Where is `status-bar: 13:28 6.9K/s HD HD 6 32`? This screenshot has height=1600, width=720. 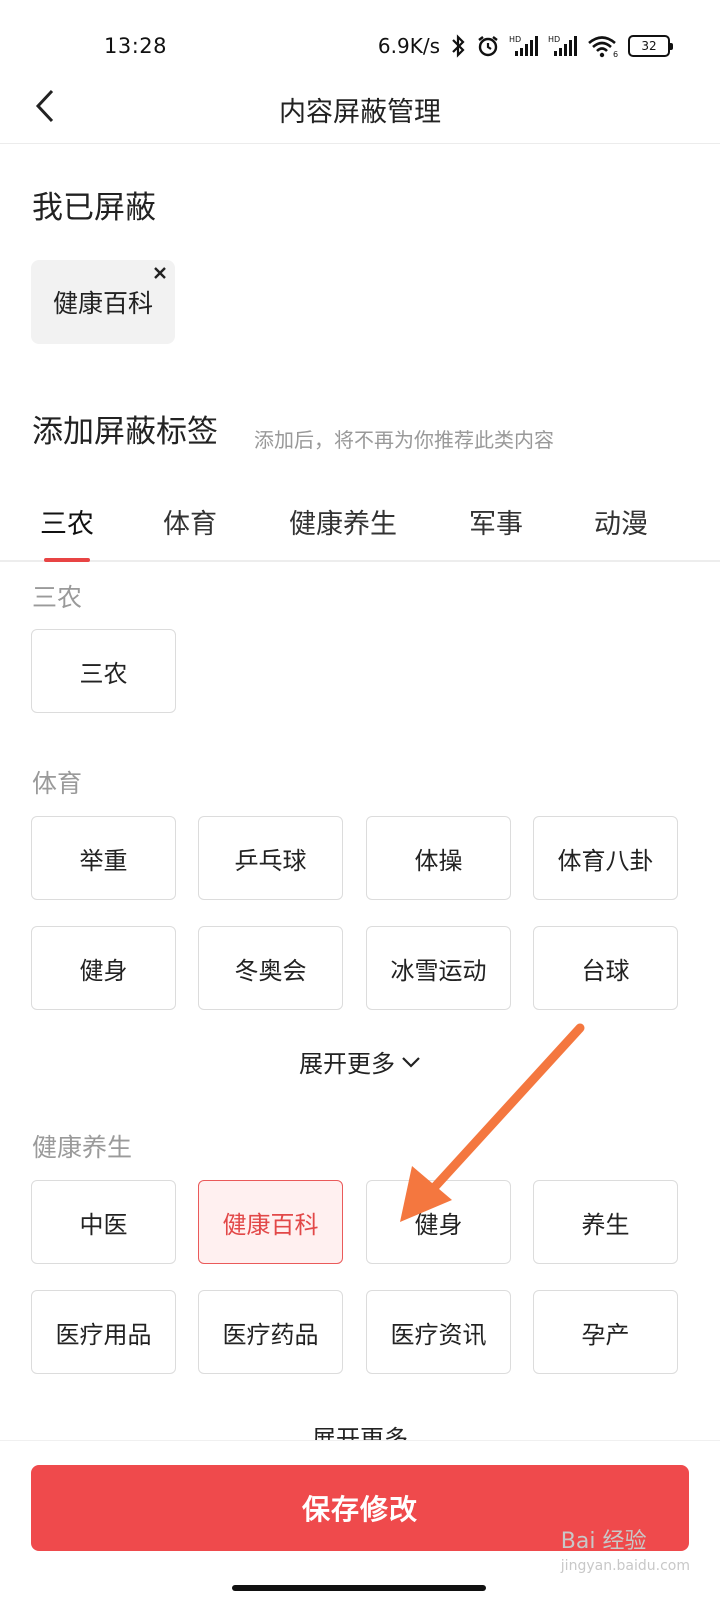
status-bar: 13:28 6.9K/s HD HD 6 32 is located at coordinates (360, 43).